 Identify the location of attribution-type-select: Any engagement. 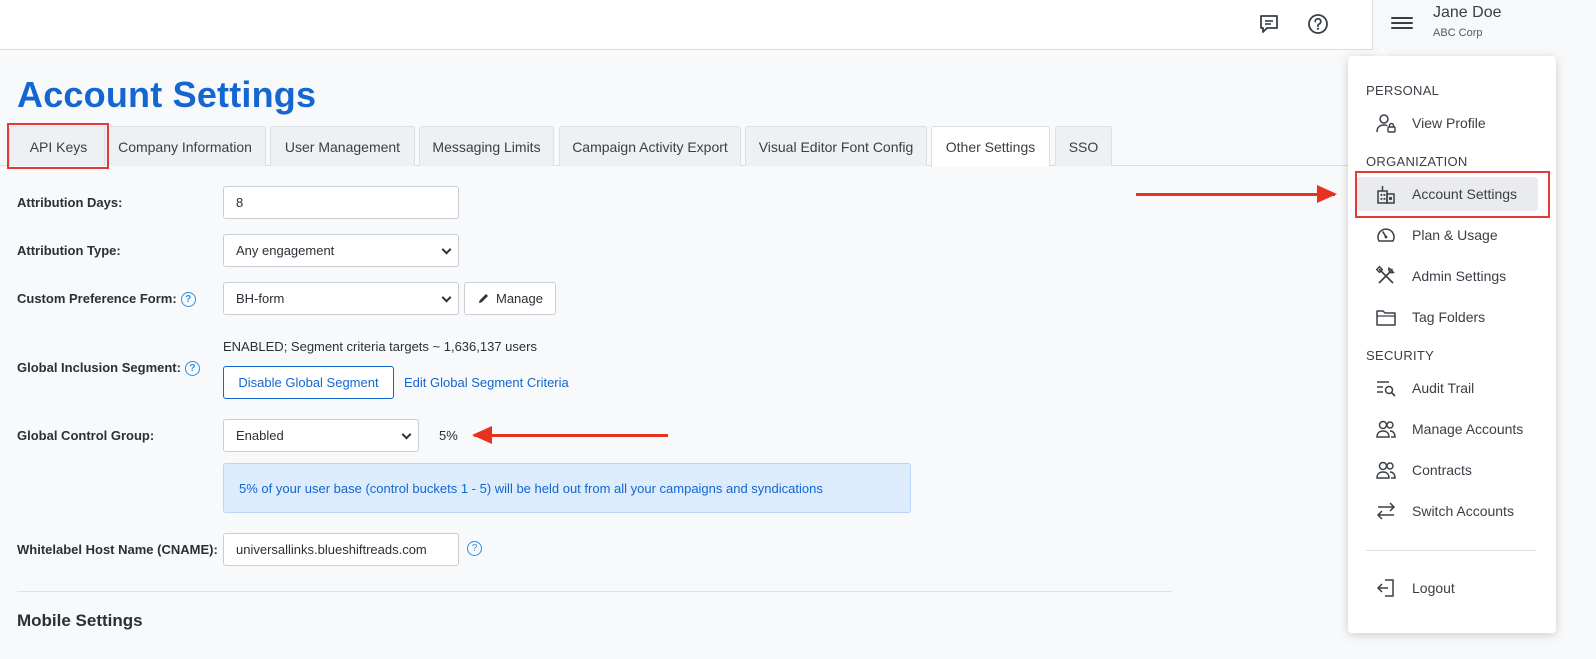
(341, 250).